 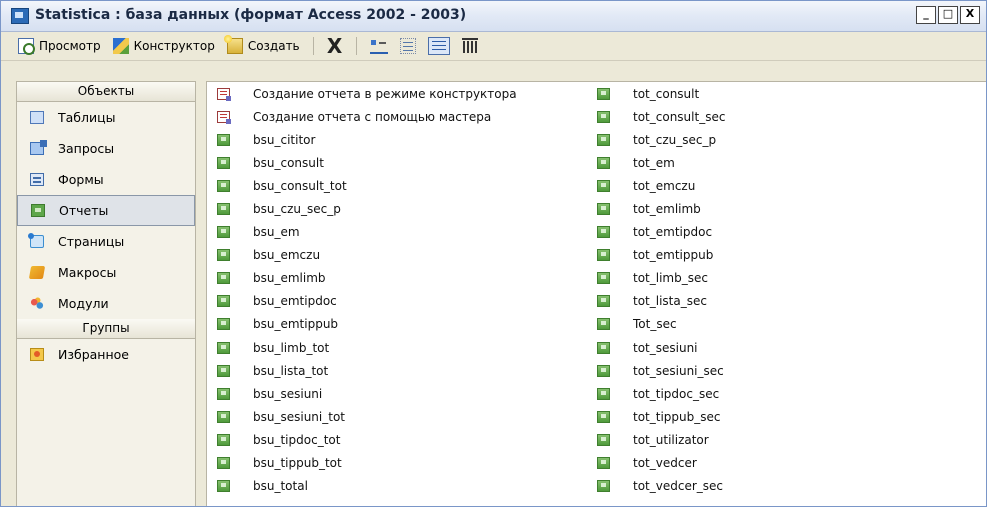 I want to click on list-item: bsu_czu_sec_p, so click(x=367, y=208).